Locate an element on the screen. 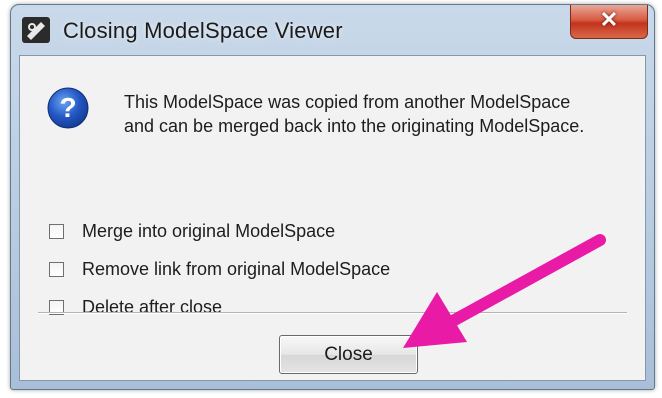  title-bar: Closing ModelSpace Viewer ✕ is located at coordinates (332, 31).